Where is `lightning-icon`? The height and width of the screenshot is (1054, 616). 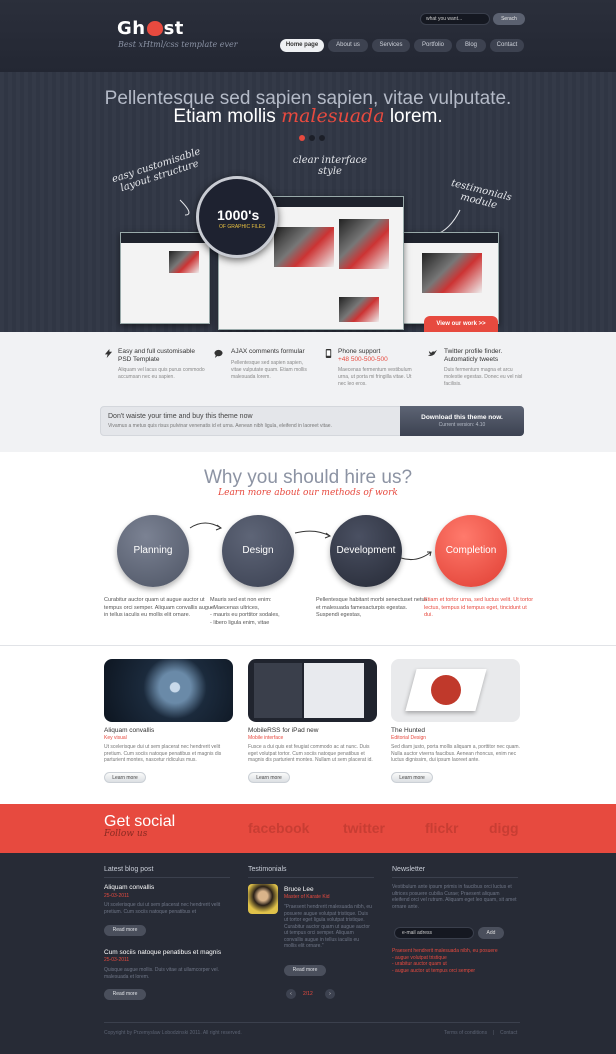 lightning-icon is located at coordinates (108, 353).